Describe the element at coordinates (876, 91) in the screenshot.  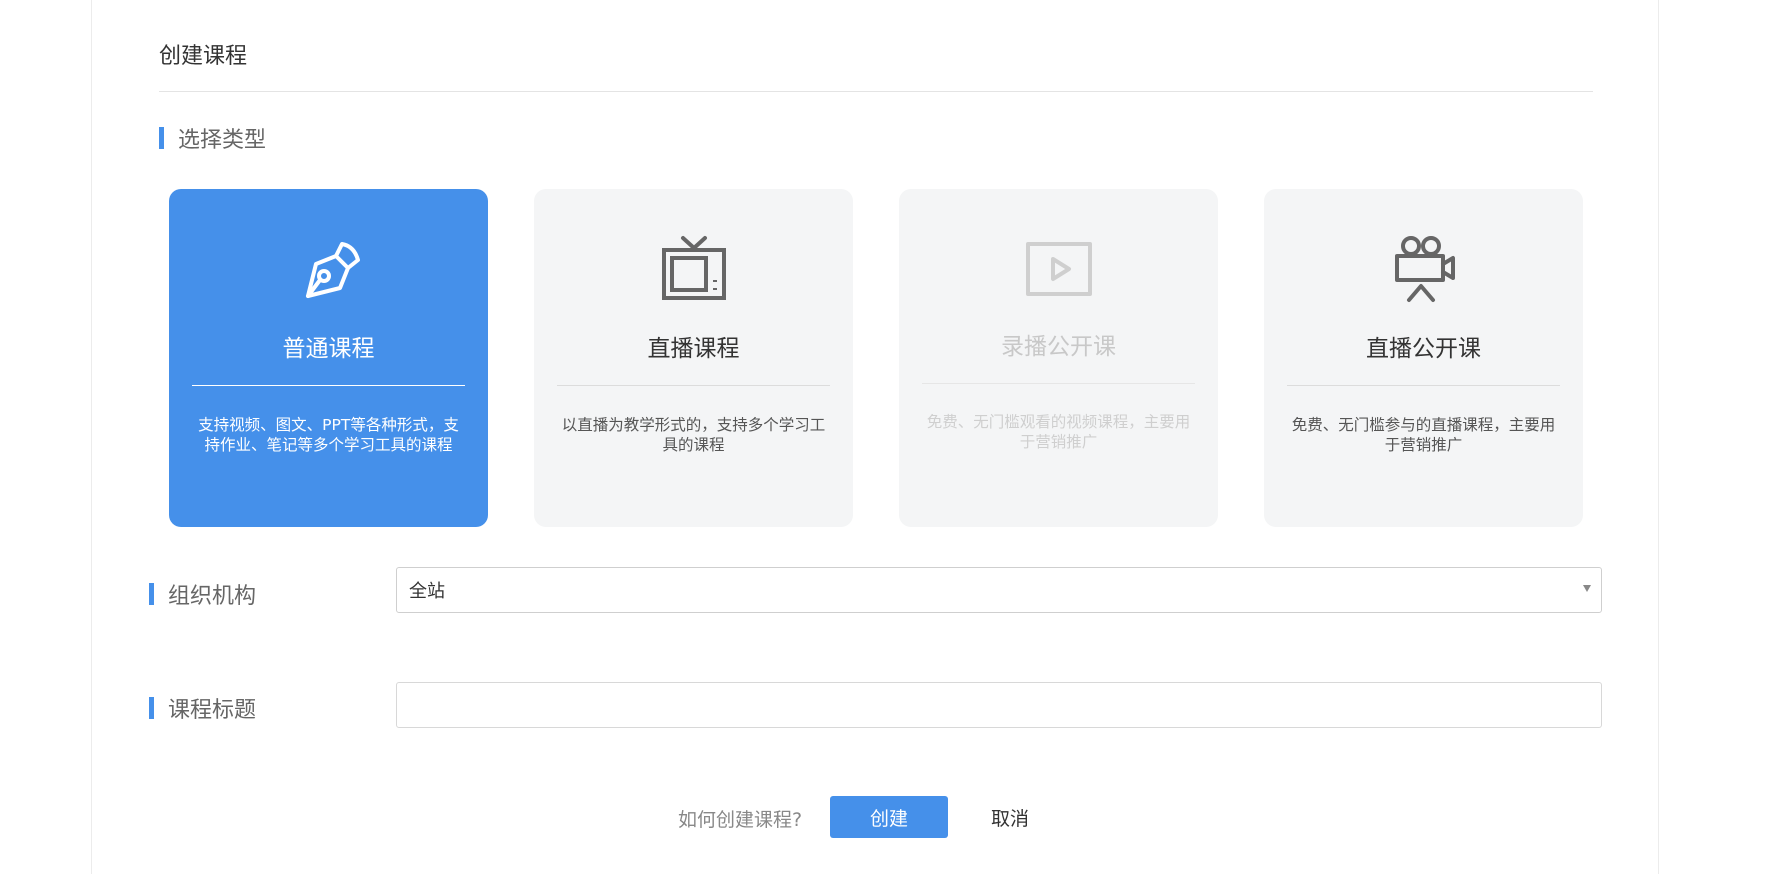
I see `title-divider` at that location.